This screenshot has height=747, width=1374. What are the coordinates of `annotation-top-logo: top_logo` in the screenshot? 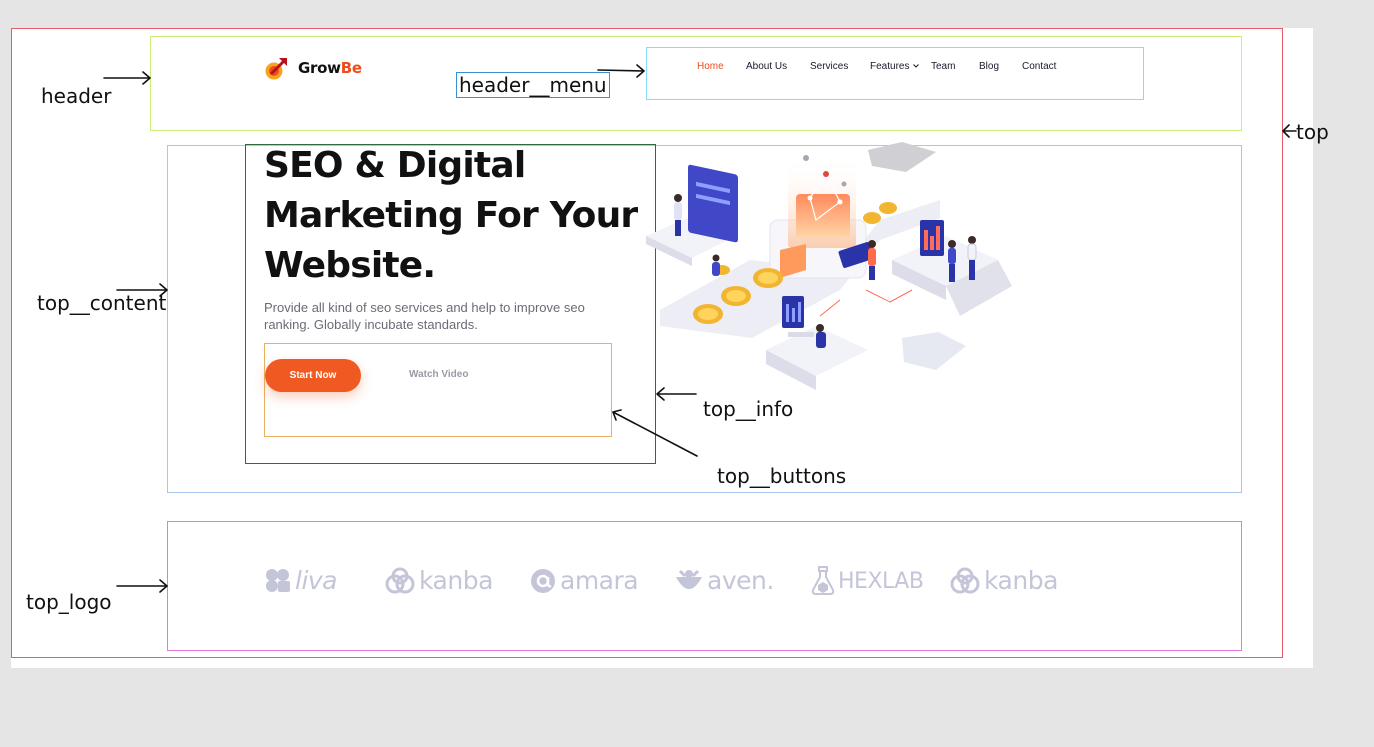 It's located at (69, 602).